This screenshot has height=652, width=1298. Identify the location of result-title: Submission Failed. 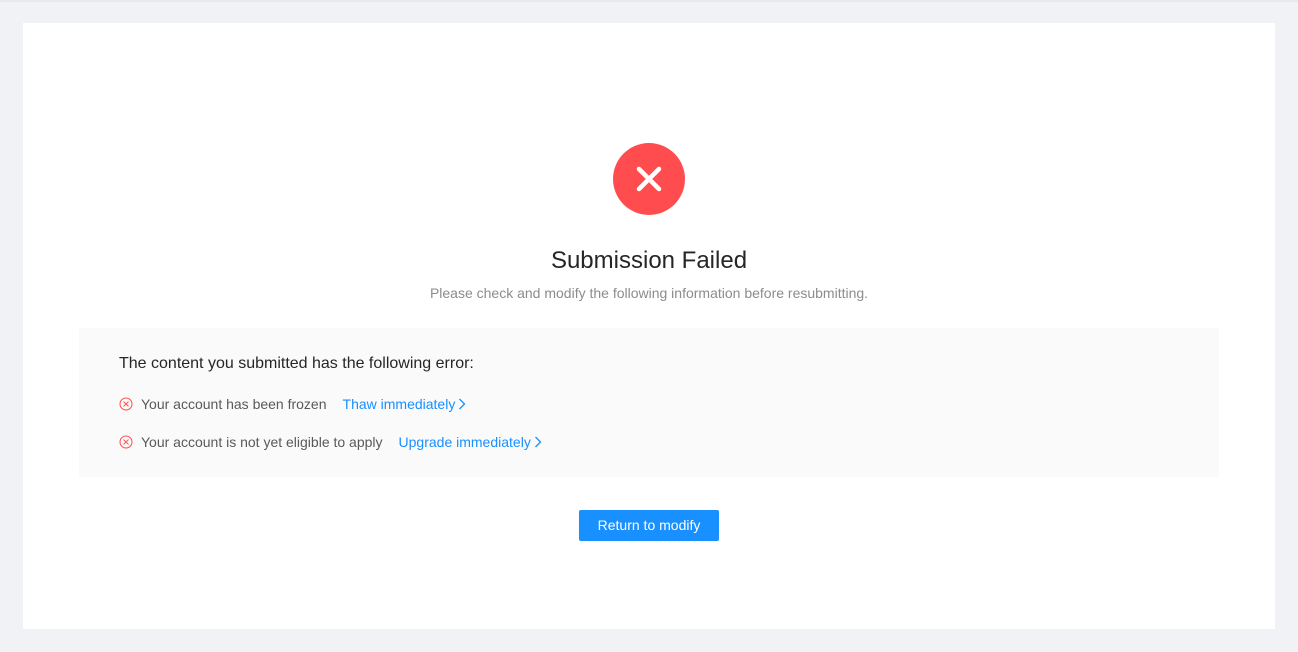
(649, 260).